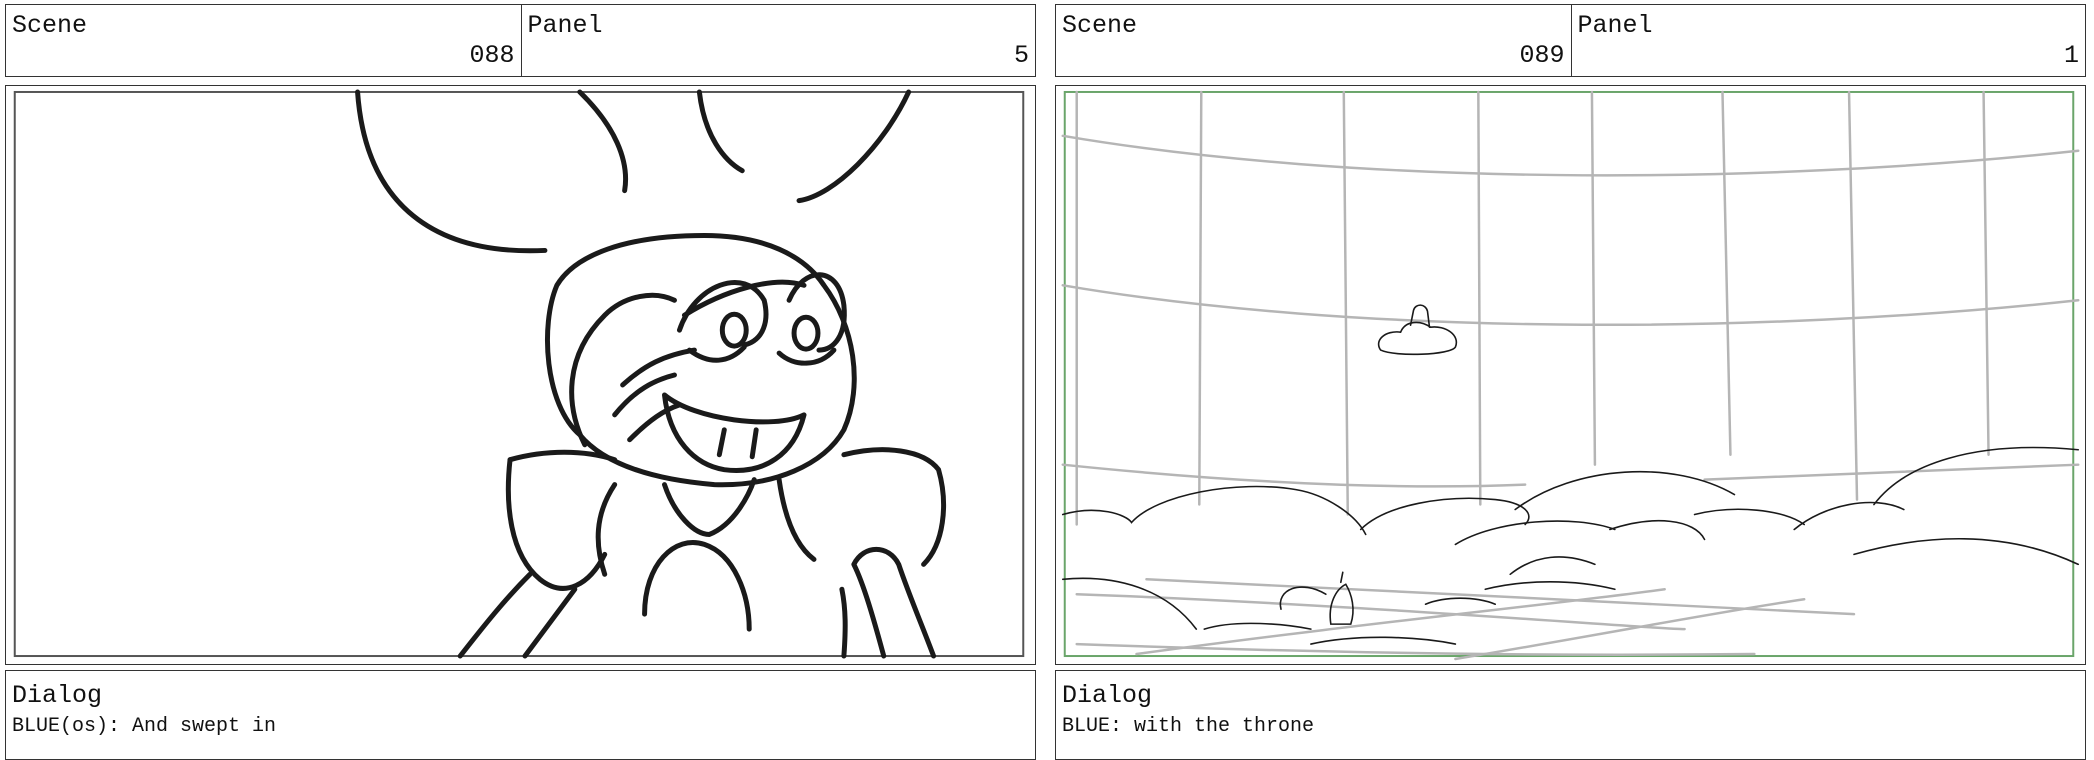 Image resolution: width=2094 pixels, height=760 pixels. Describe the element at coordinates (263, 40) in the screenshot. I see `scene-cell: Scene 088` at that location.